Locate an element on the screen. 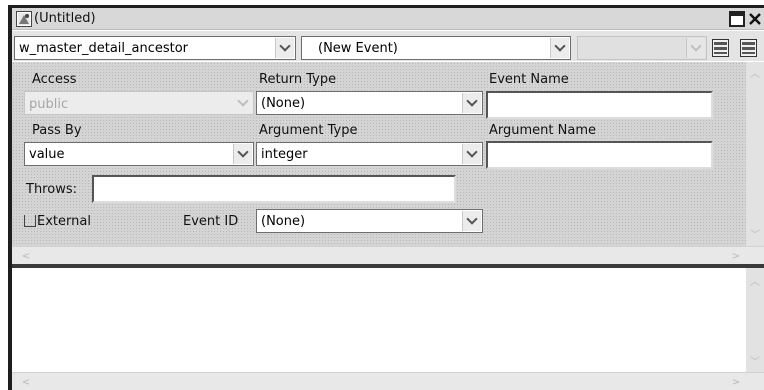  split-vertical-button is located at coordinates (748, 48).